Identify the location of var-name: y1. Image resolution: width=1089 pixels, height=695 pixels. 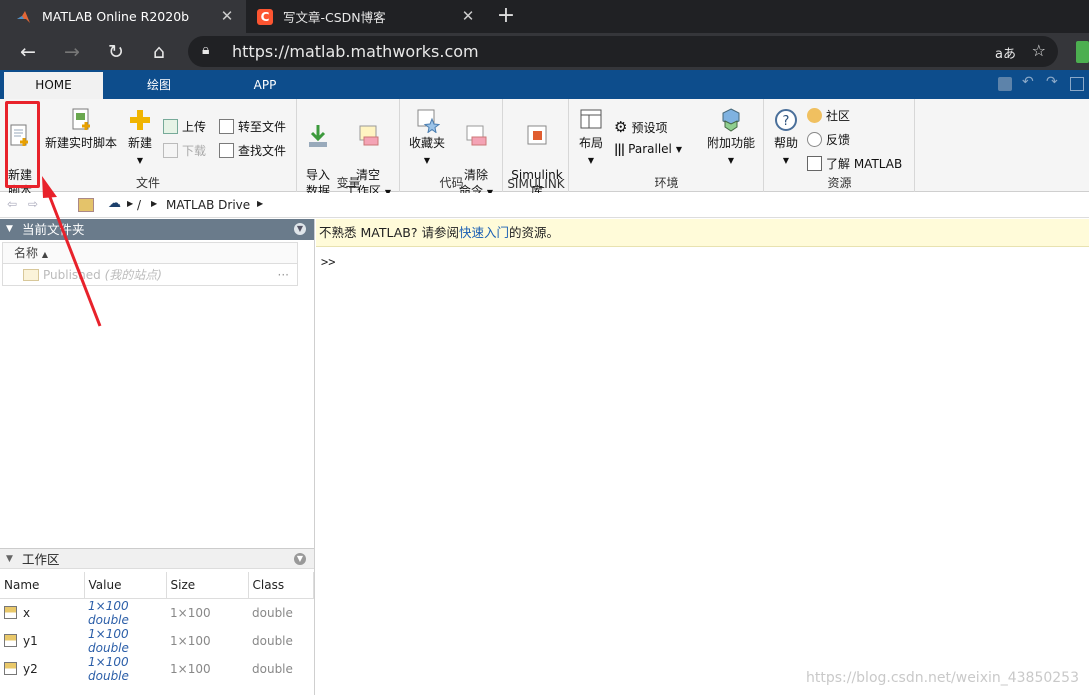
(30, 640).